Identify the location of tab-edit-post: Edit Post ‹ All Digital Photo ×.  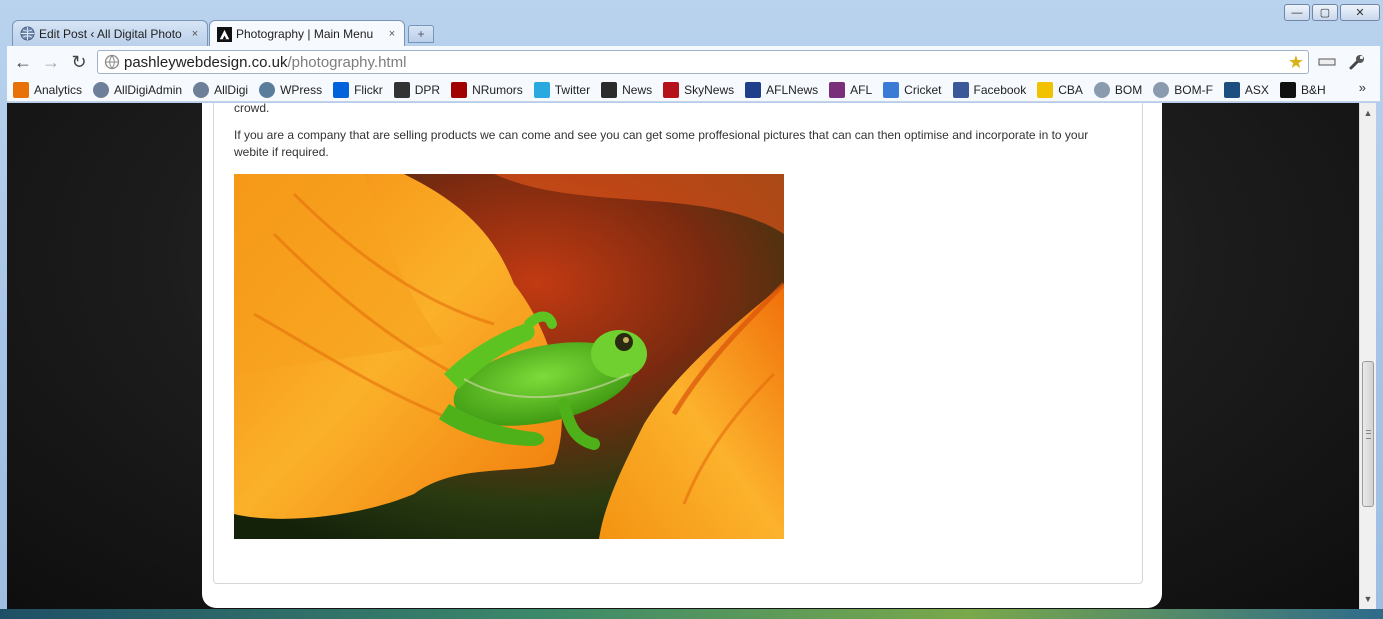
(110, 33).